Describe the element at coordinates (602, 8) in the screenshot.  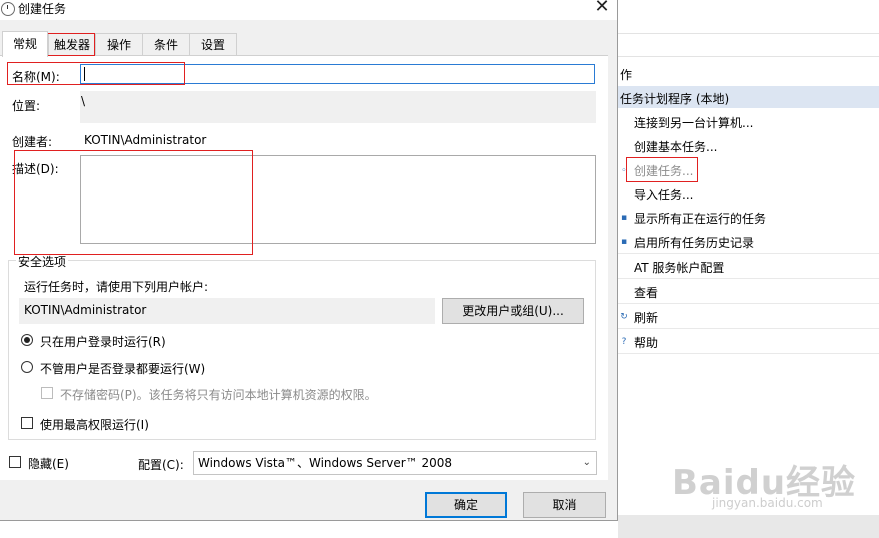
I see `close-button: ✕` at that location.